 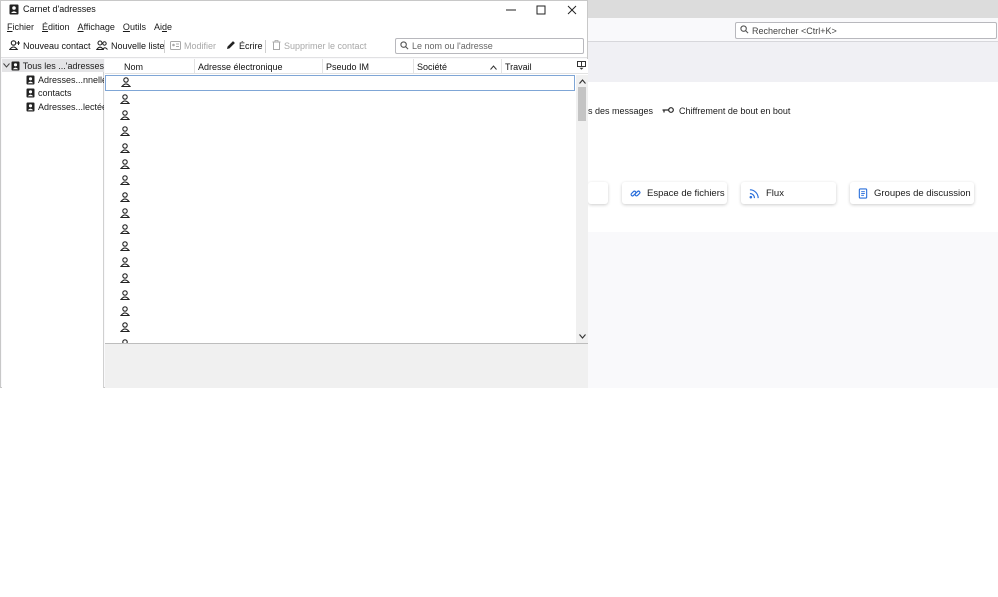 What do you see at coordinates (674, 193) in the screenshot?
I see `filelink-card: Espace de fichiers` at bounding box center [674, 193].